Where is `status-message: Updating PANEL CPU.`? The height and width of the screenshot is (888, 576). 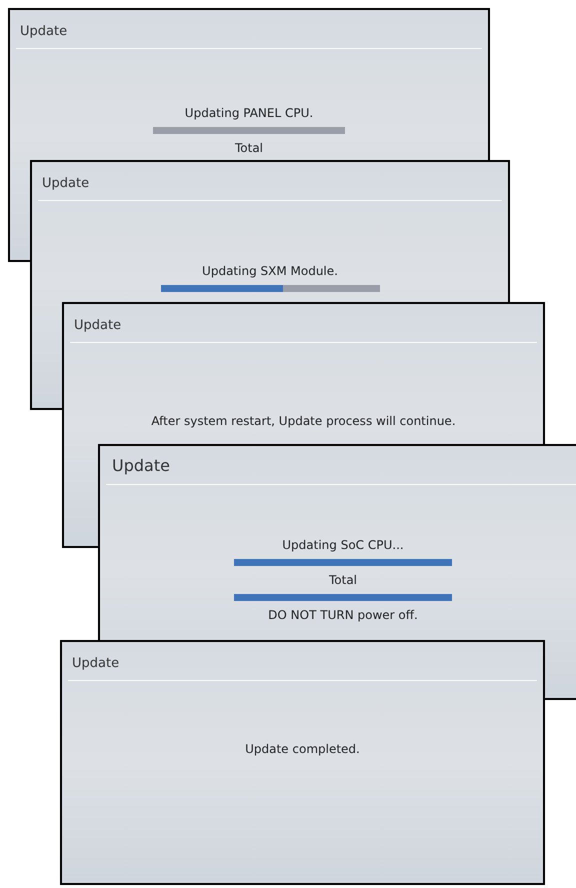
status-message: Updating PANEL CPU. is located at coordinates (249, 113).